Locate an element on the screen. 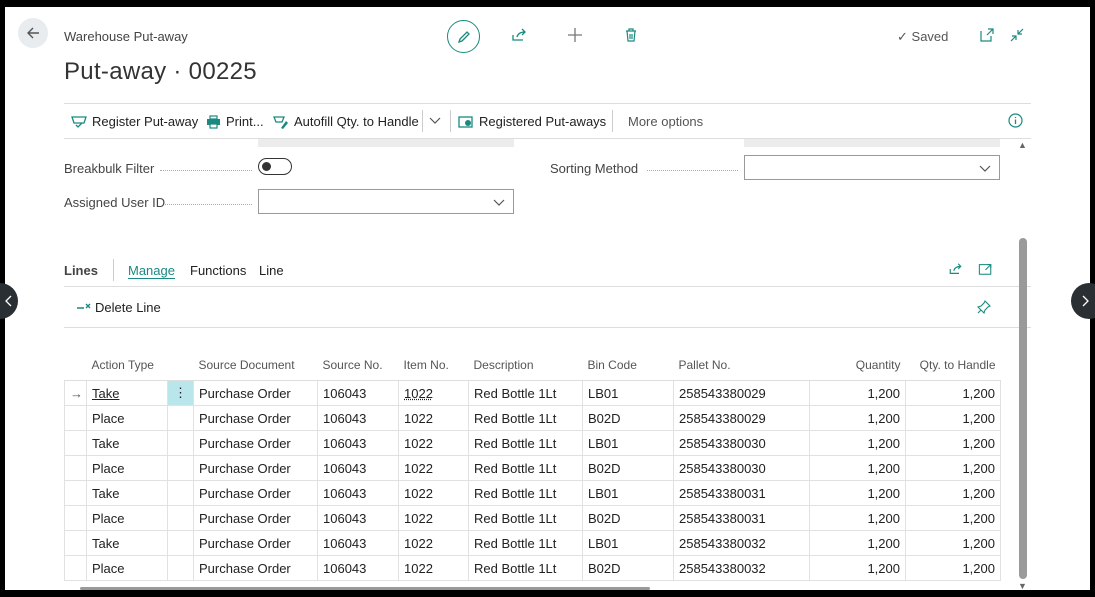 This screenshot has width=1095, height=597. tab-line: Line is located at coordinates (271, 270).